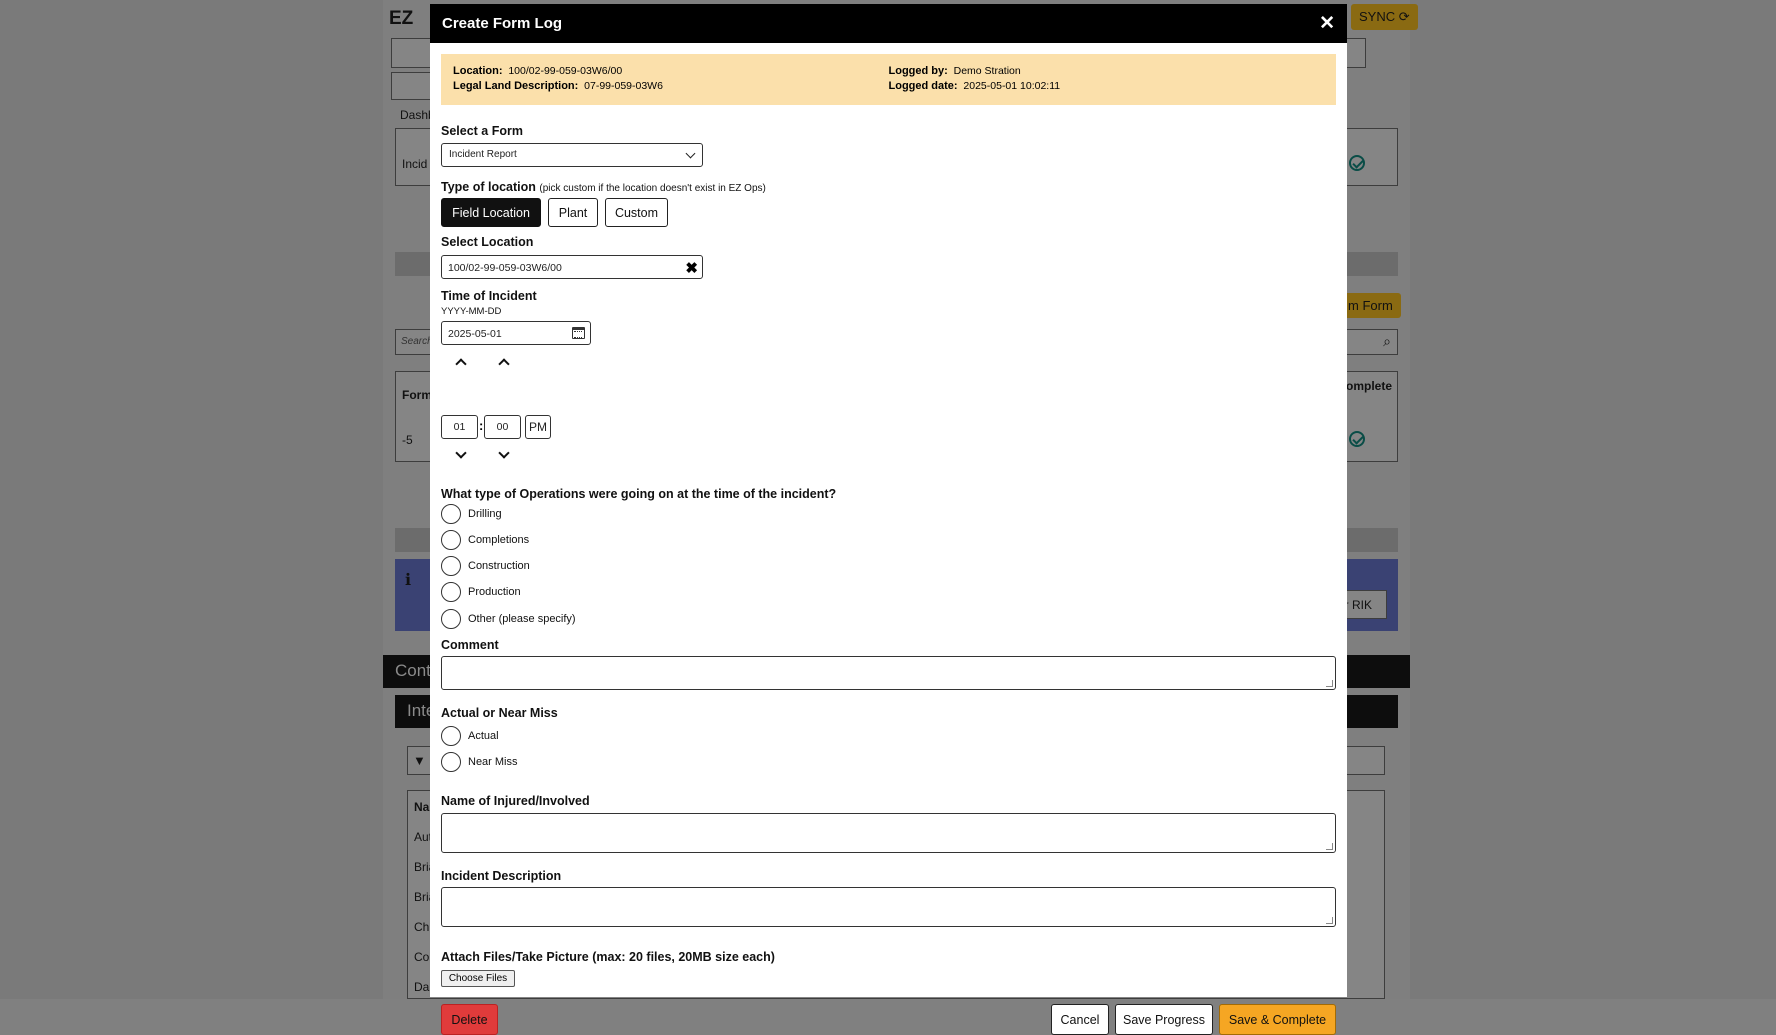  I want to click on radio-other: Other (please specify), so click(508, 619).